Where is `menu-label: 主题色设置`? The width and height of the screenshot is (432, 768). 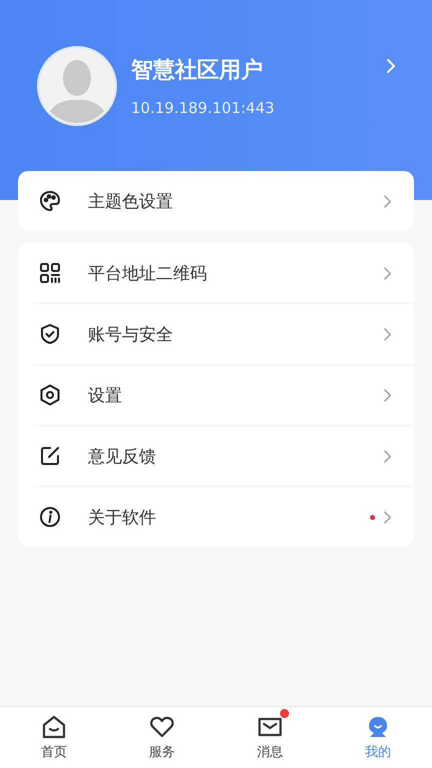 menu-label: 主题色设置 is located at coordinates (131, 201).